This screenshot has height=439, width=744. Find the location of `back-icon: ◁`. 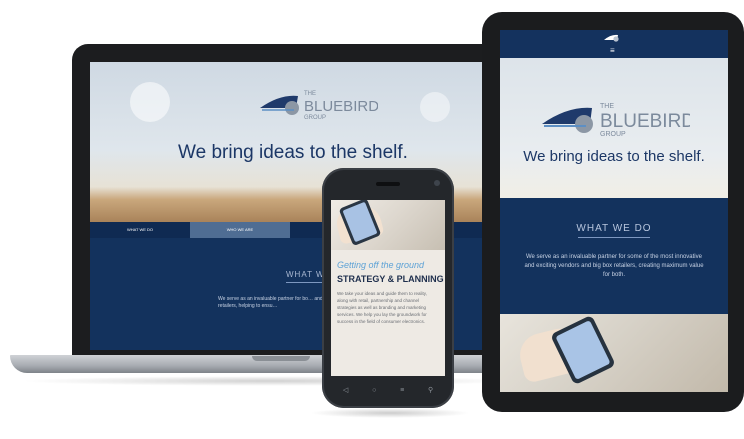

back-icon: ◁ is located at coordinates (345, 390).